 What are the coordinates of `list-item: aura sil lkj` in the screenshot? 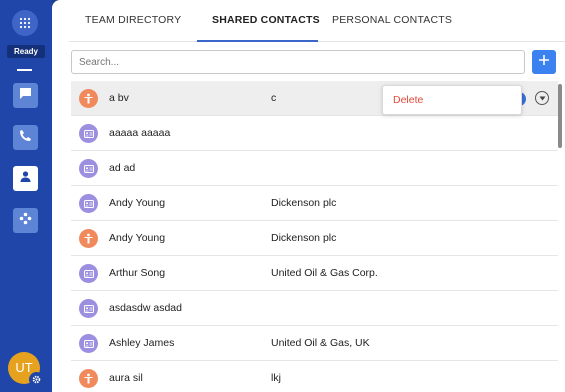 It's located at (314, 376).